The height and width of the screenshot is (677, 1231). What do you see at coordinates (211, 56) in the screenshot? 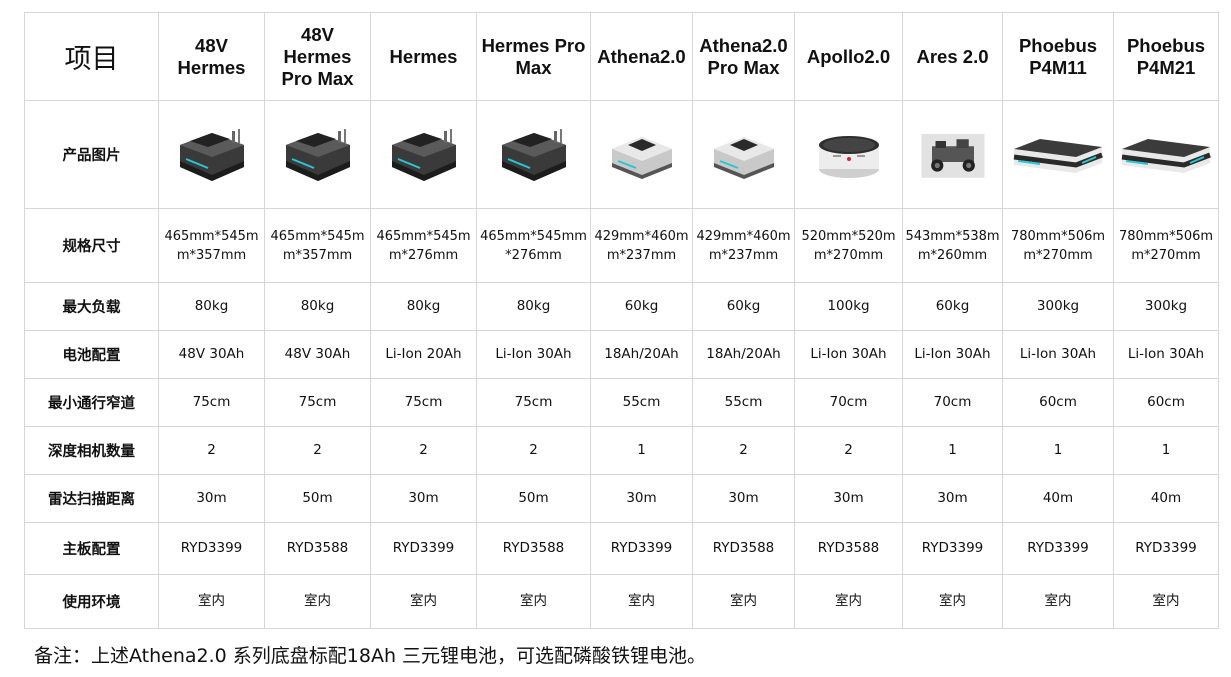
I see `model-header: 48V Hermes` at bounding box center [211, 56].